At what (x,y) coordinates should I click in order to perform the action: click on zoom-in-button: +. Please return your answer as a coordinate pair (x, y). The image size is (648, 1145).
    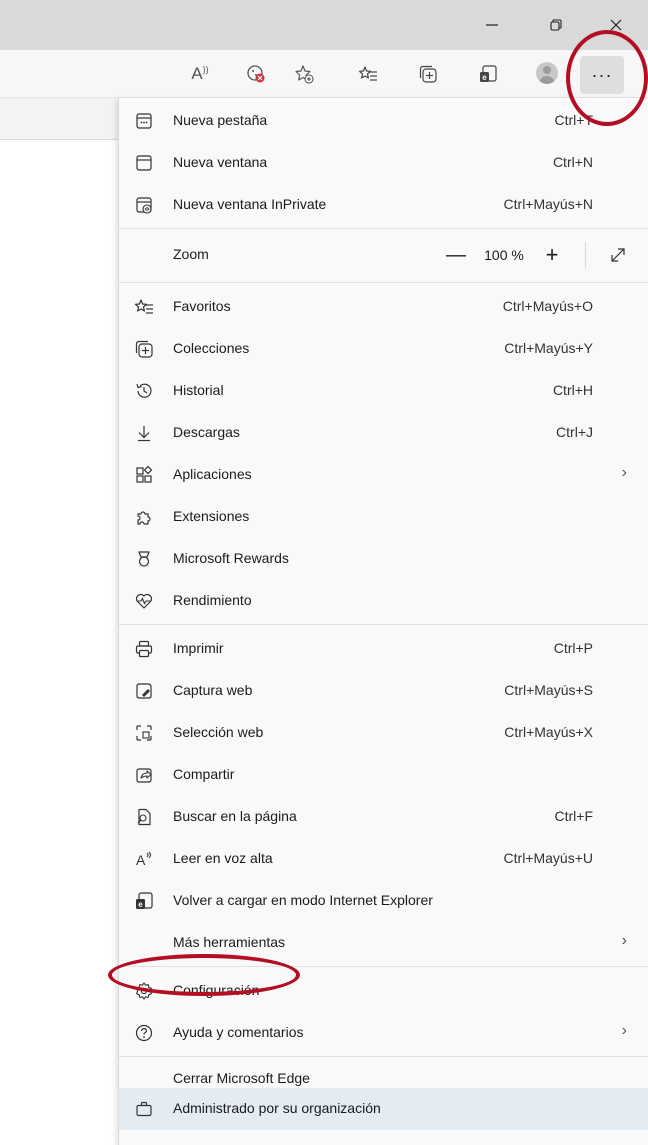
    Looking at the image, I should click on (552, 255).